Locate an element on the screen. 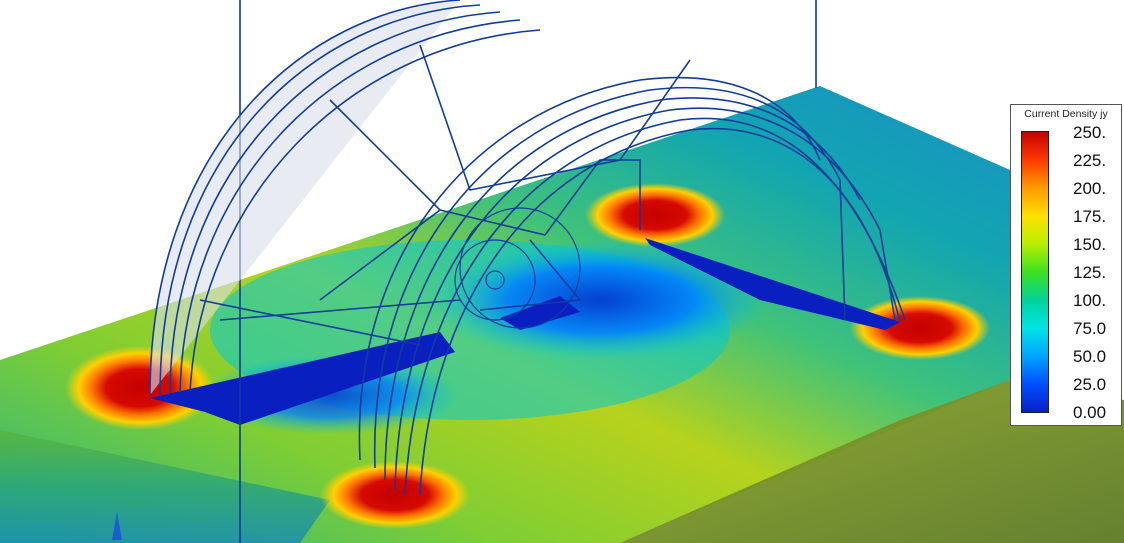 The width and height of the screenshot is (1124, 543). legend-tick: 150. is located at coordinates (1090, 244).